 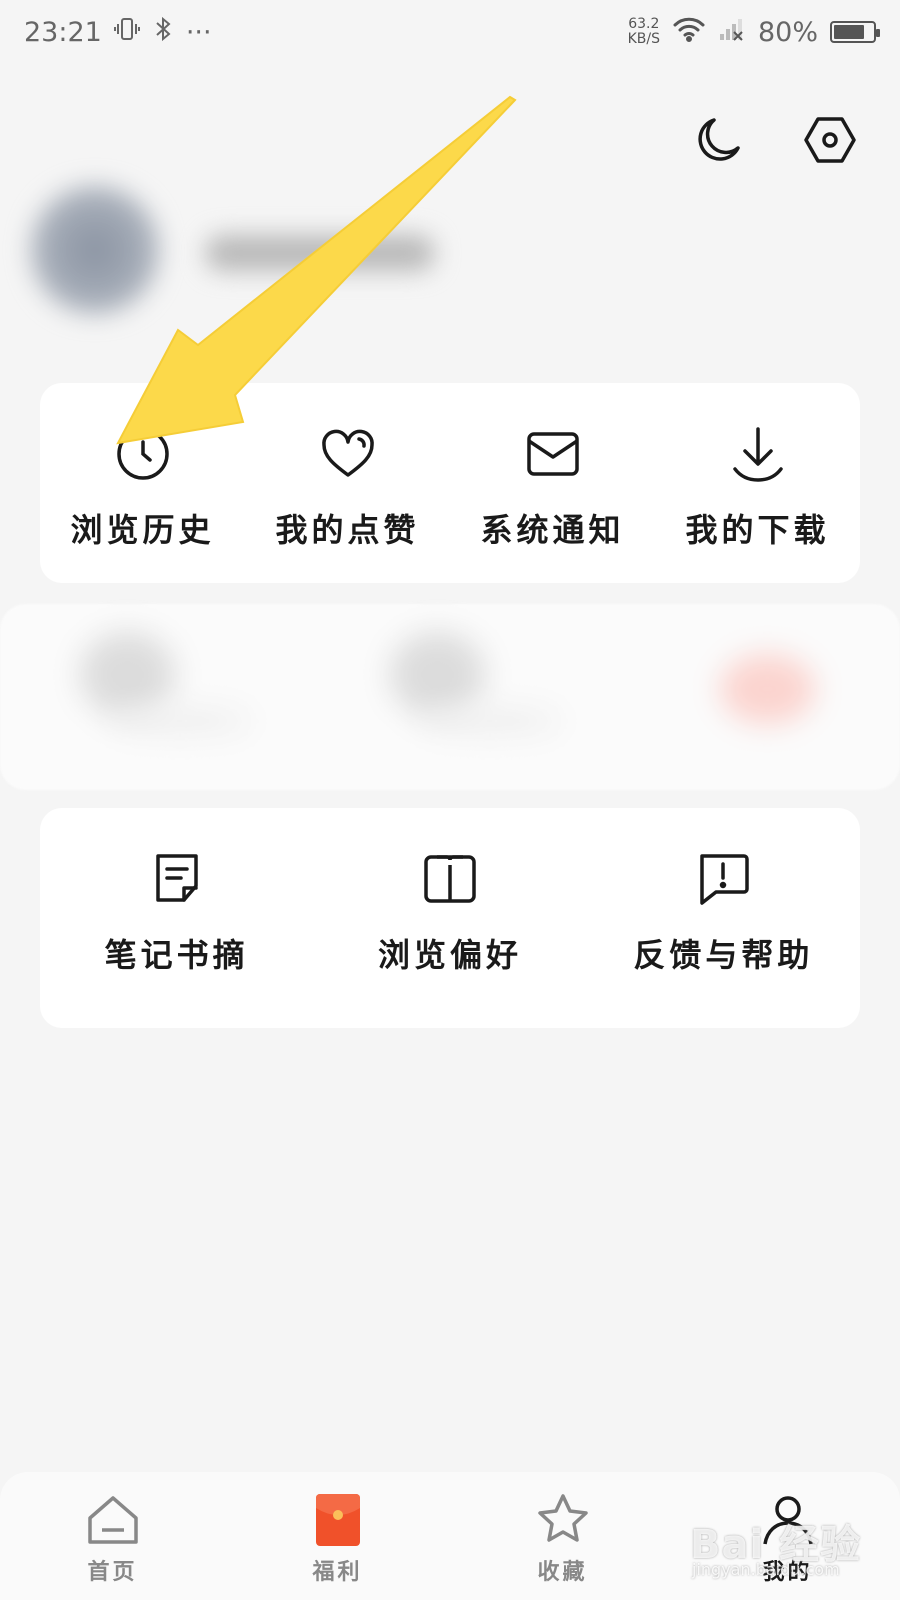 I want to click on status-bar: 23:21 ··· 63.2 KB/S 80%, so click(x=450, y=32).